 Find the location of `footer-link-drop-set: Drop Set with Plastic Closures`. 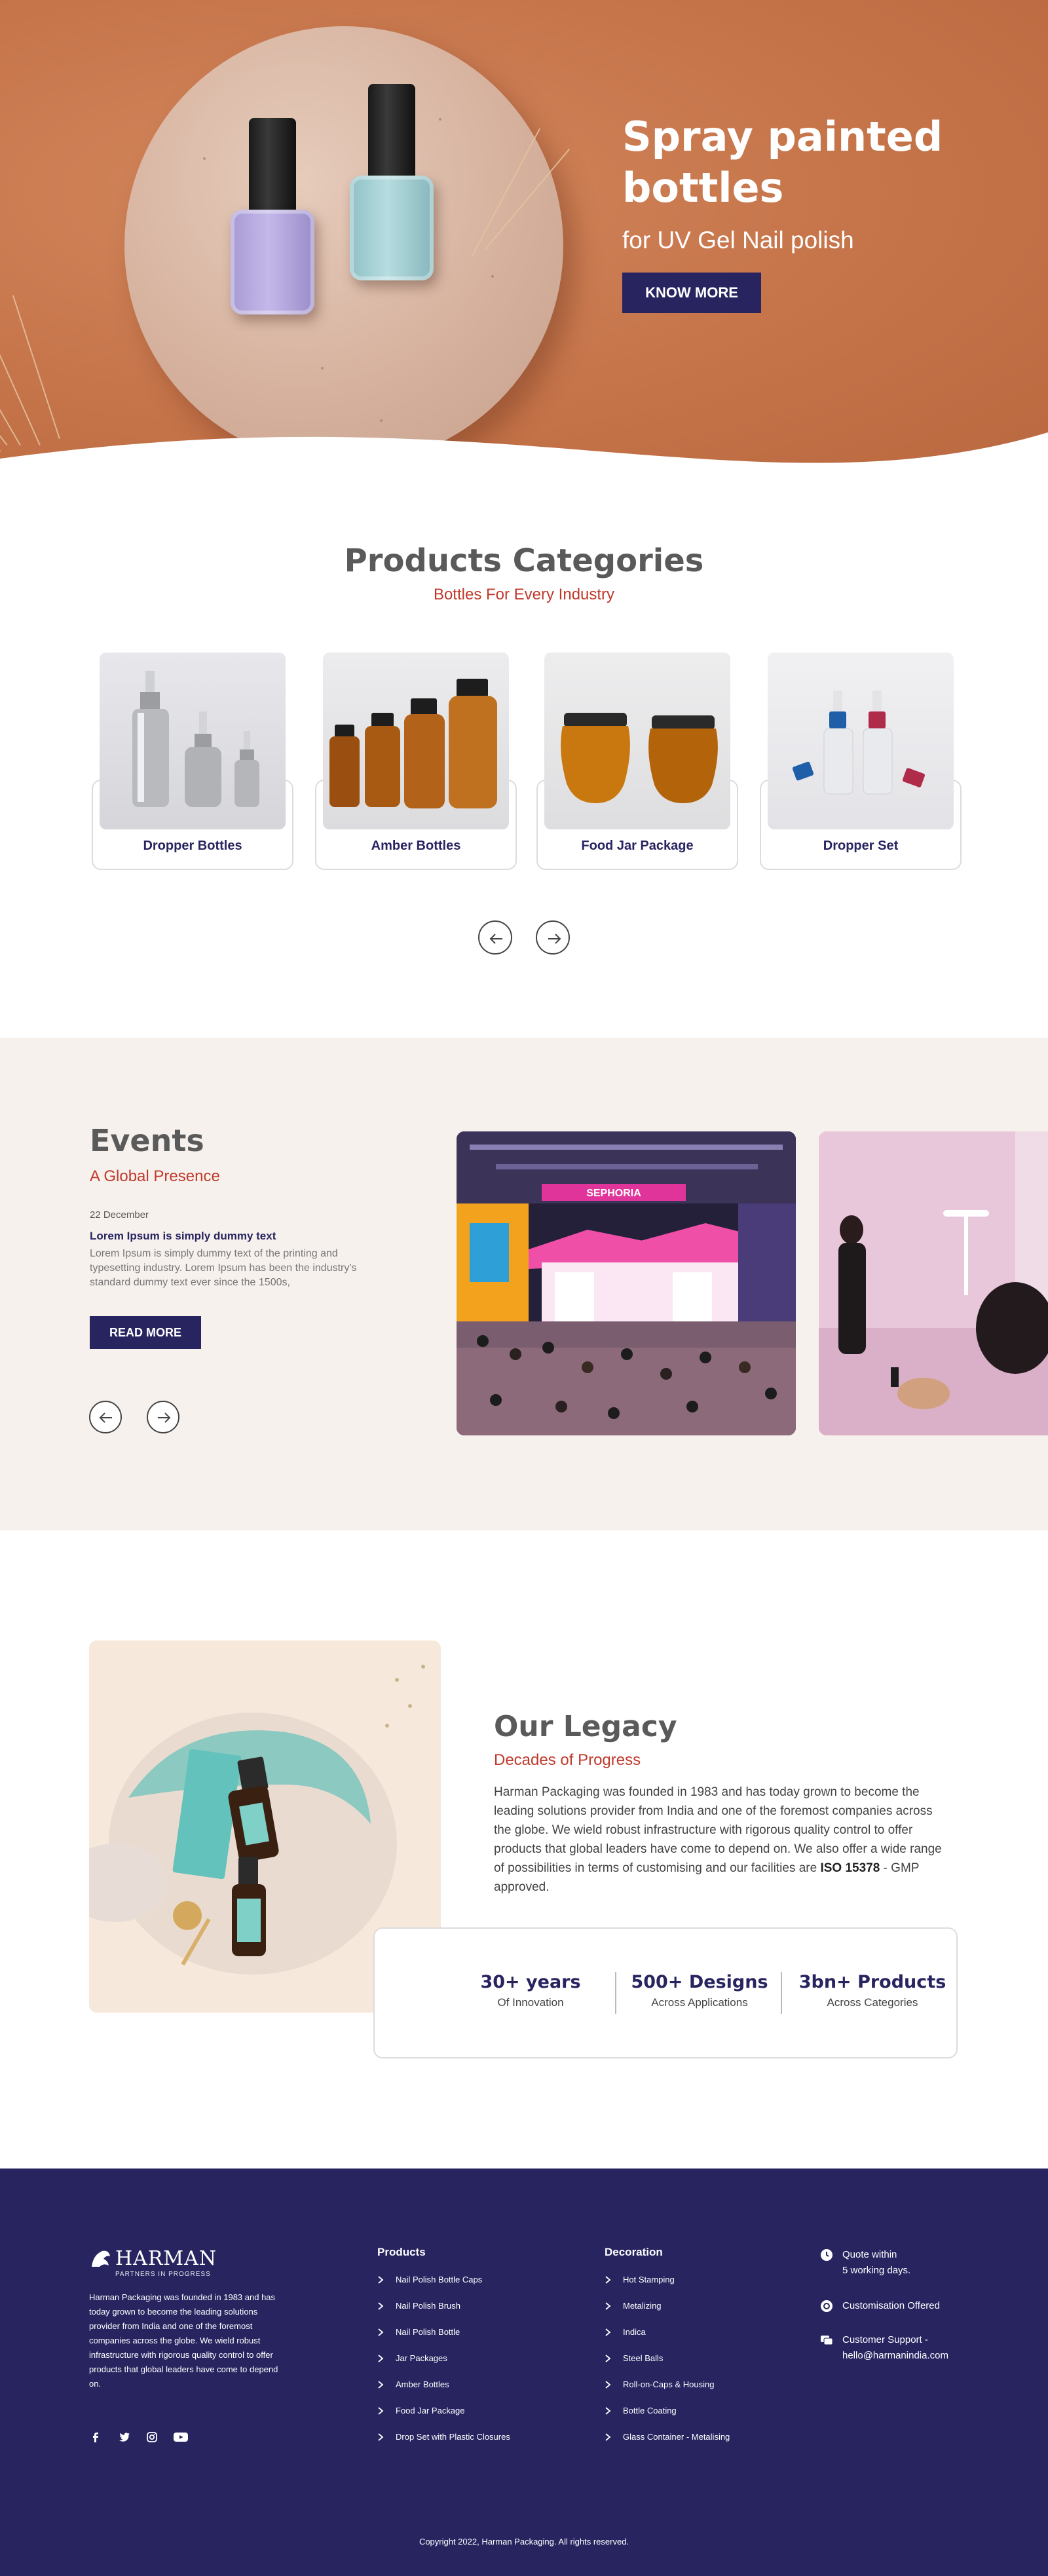

footer-link-drop-set: Drop Set with Plastic Closures is located at coordinates (444, 2444).